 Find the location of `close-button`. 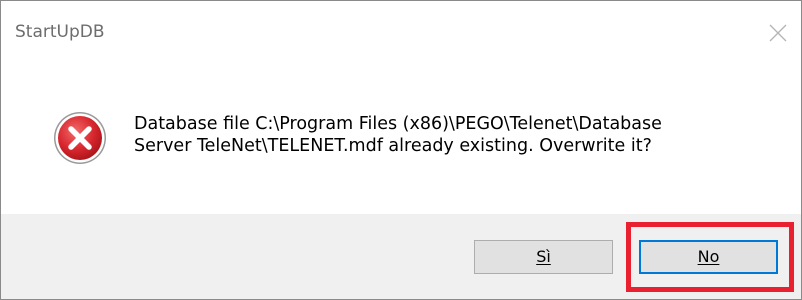

close-button is located at coordinates (778, 34).